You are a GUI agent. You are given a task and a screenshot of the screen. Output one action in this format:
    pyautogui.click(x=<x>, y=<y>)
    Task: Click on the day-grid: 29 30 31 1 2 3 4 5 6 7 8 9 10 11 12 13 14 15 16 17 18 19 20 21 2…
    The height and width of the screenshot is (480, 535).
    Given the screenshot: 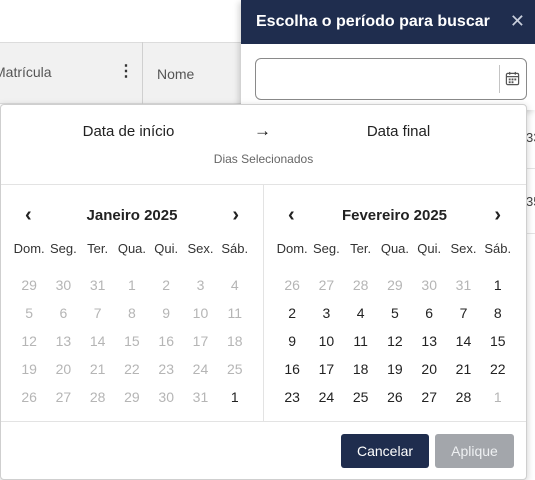 What is the action you would take?
    pyautogui.click(x=132, y=341)
    